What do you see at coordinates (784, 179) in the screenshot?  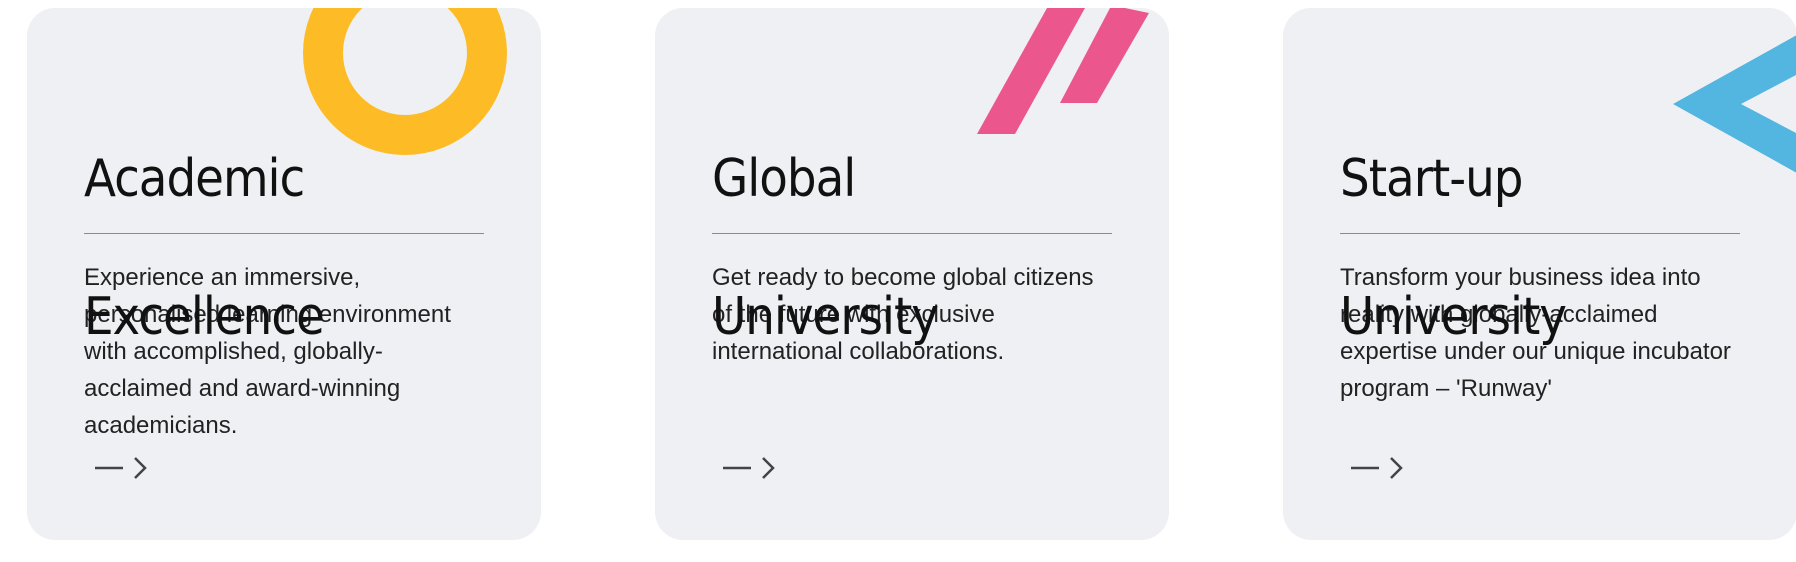 I see `card-title-line: Global` at bounding box center [784, 179].